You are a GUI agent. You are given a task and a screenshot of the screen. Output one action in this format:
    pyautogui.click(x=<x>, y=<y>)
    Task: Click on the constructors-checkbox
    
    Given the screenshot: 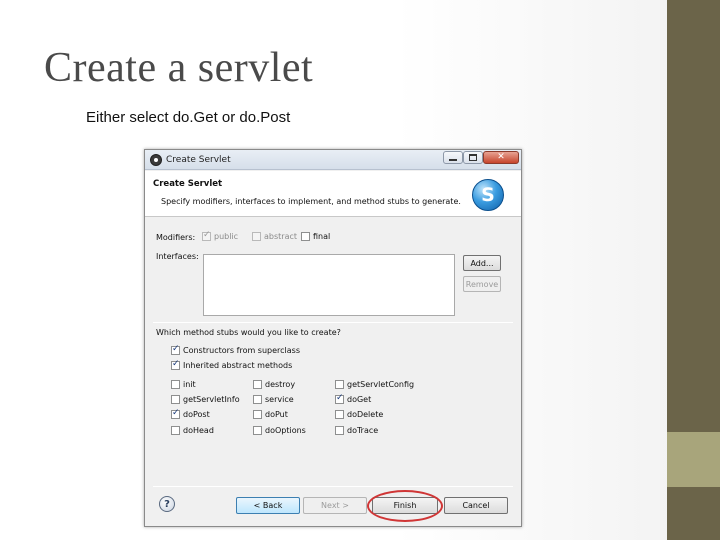 What is the action you would take?
    pyautogui.click(x=175, y=349)
    